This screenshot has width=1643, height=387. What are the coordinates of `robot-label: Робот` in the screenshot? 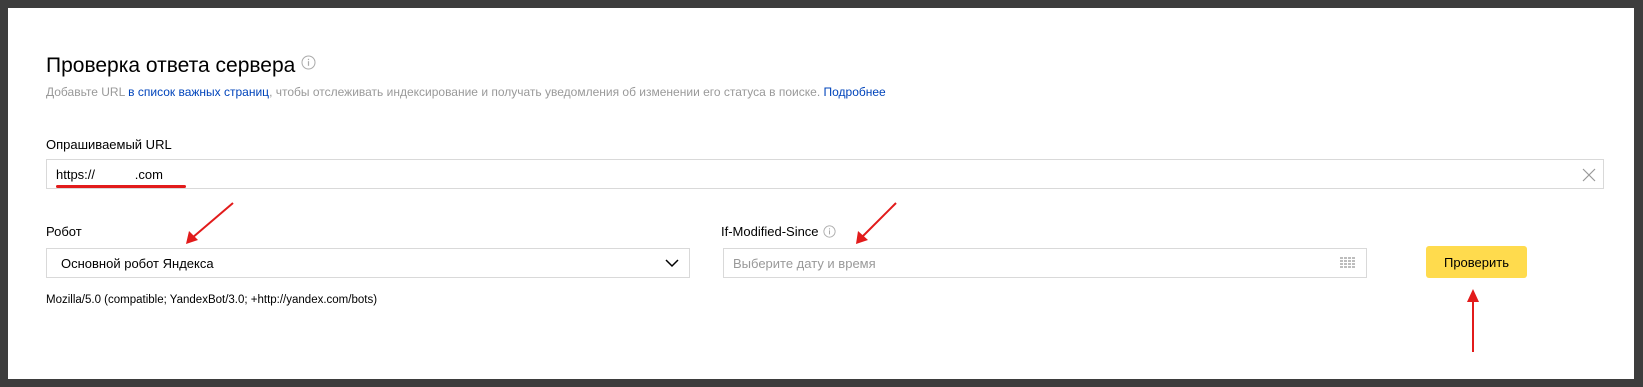 It's located at (64, 231).